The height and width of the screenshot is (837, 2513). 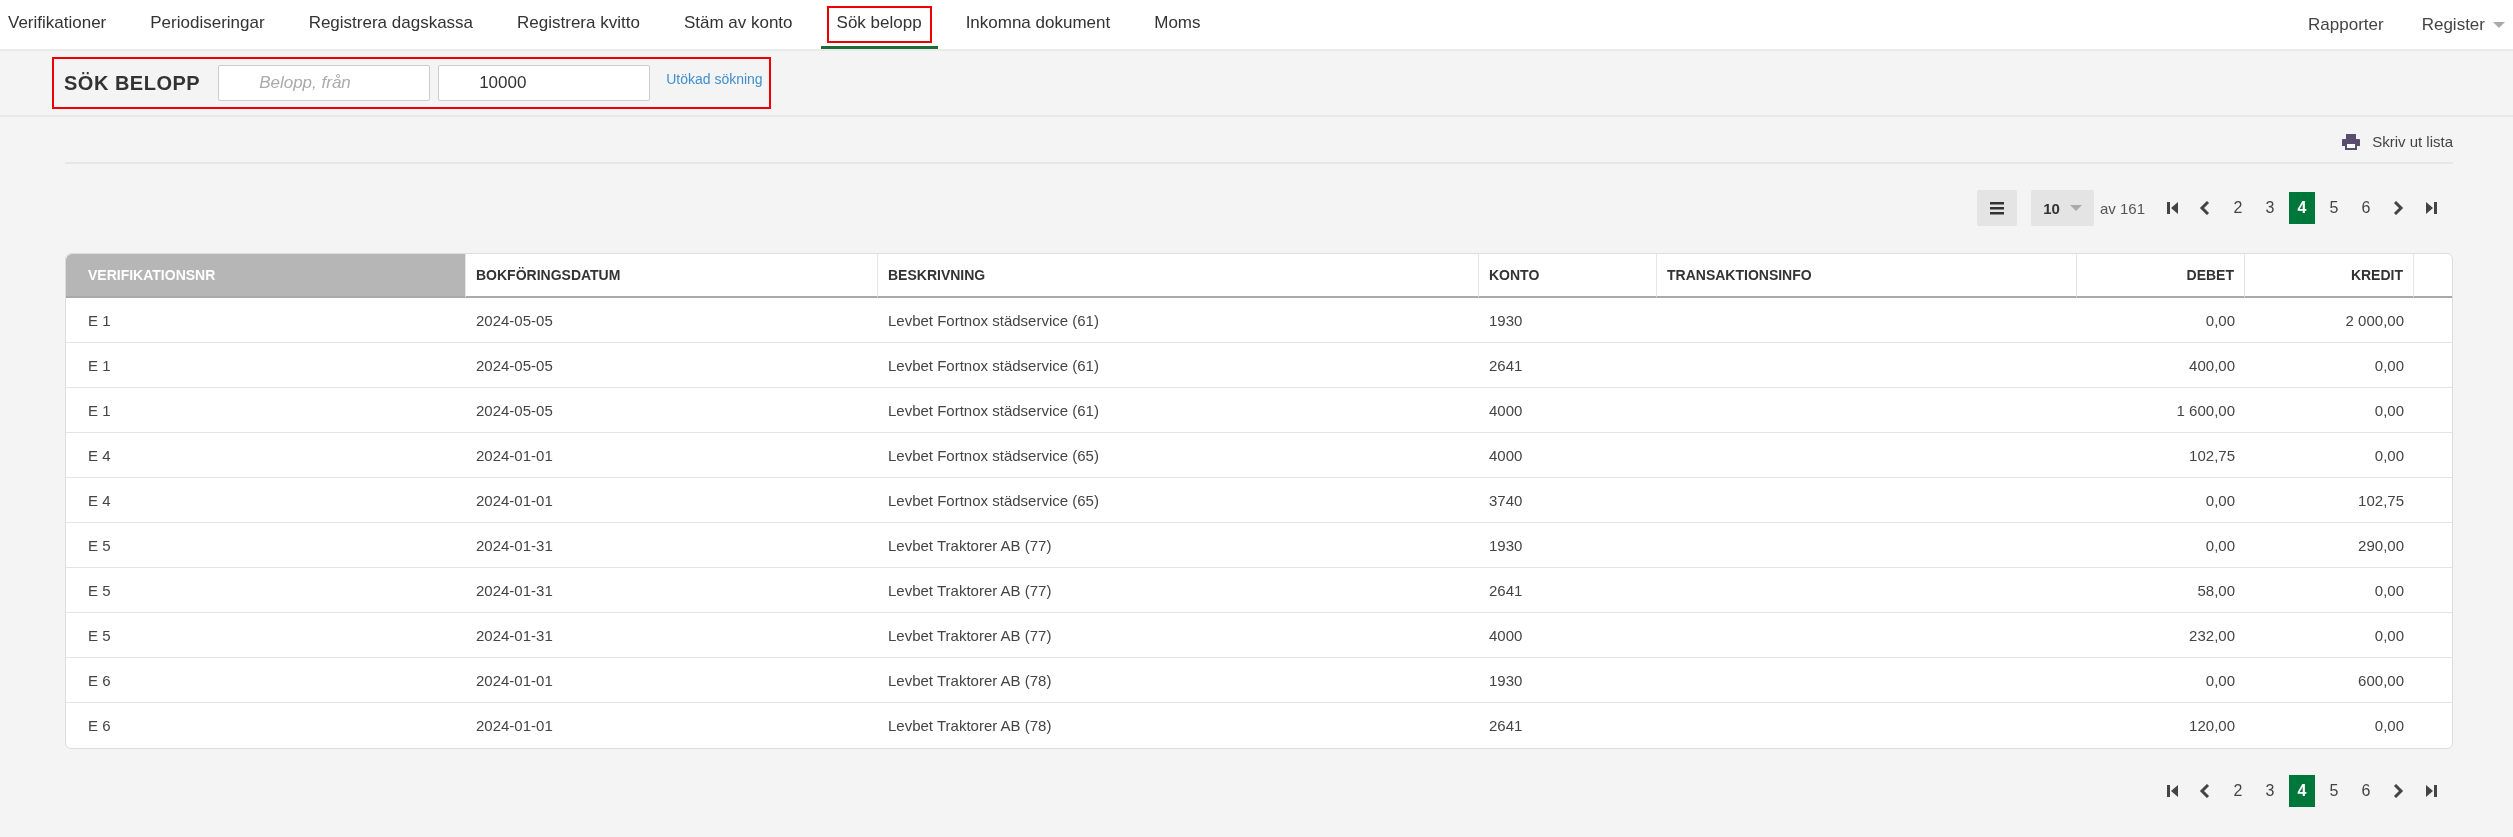 I want to click on column-header: KONTO, so click(x=1568, y=276).